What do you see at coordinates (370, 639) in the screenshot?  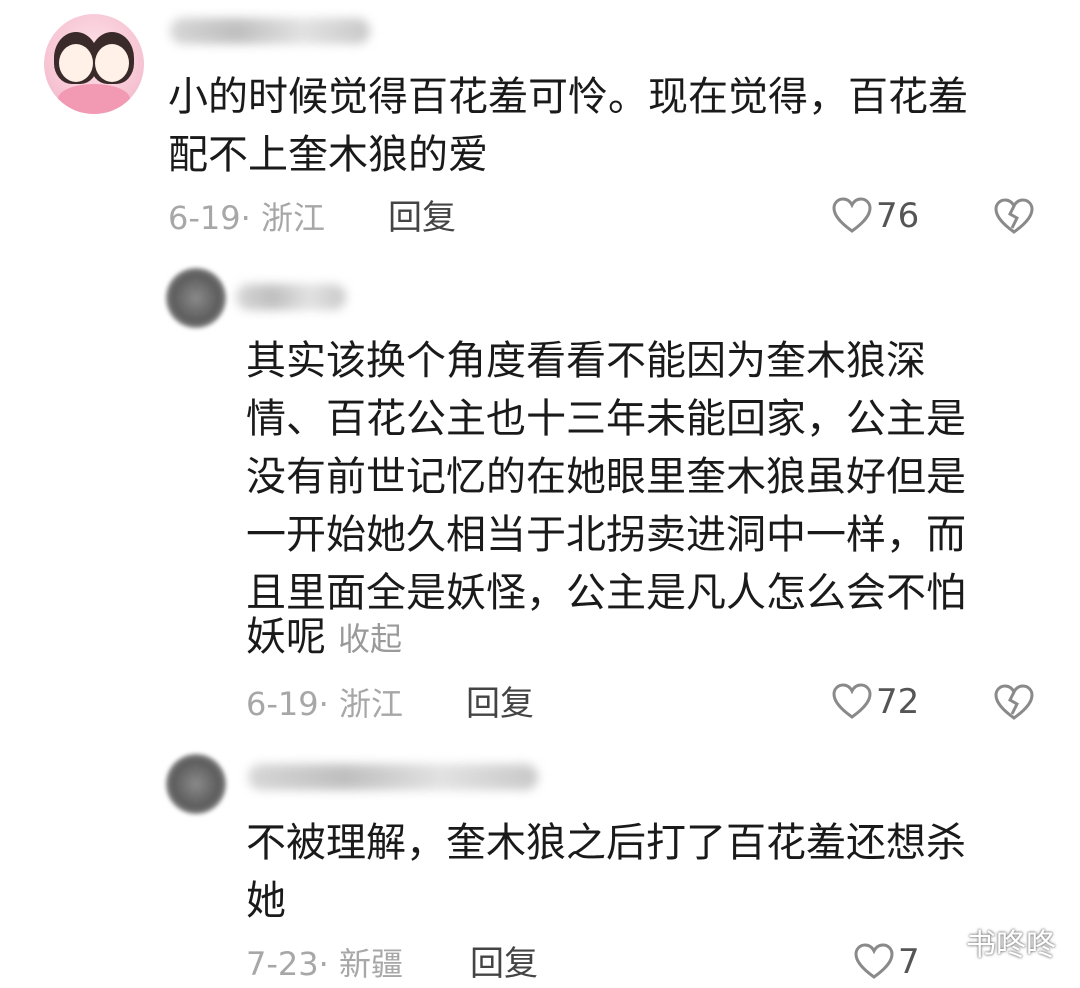 I see `collapse-button: 收起` at bounding box center [370, 639].